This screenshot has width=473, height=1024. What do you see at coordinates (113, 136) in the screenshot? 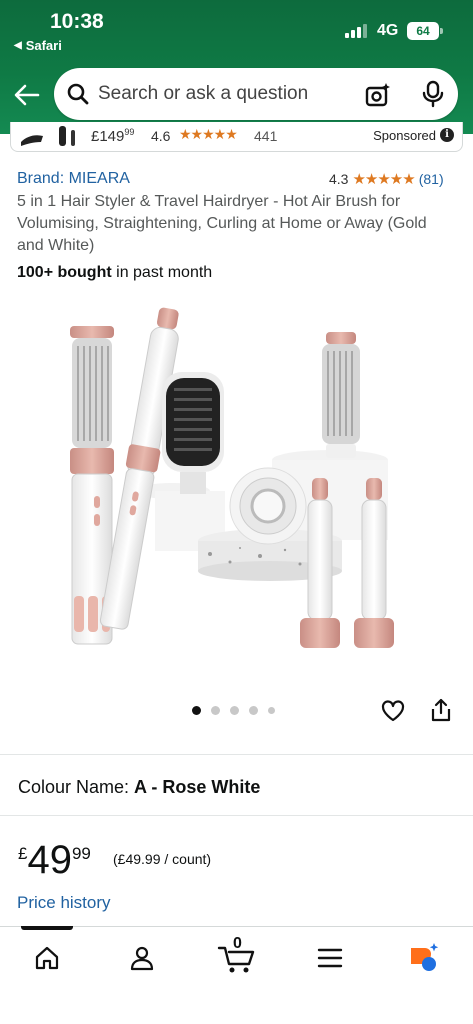
I see `sponsored-price: £14999` at bounding box center [113, 136].